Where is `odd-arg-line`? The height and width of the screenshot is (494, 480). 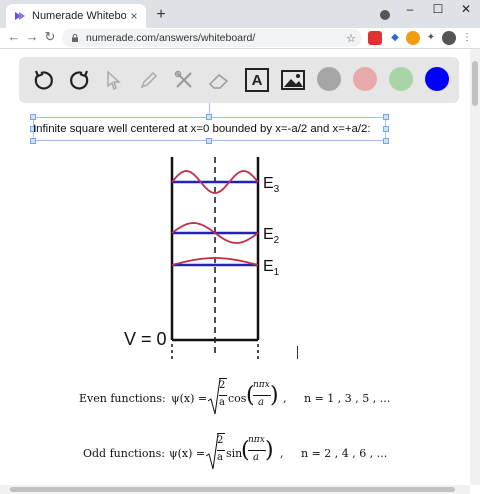
odd-arg-line is located at coordinates (257, 450).